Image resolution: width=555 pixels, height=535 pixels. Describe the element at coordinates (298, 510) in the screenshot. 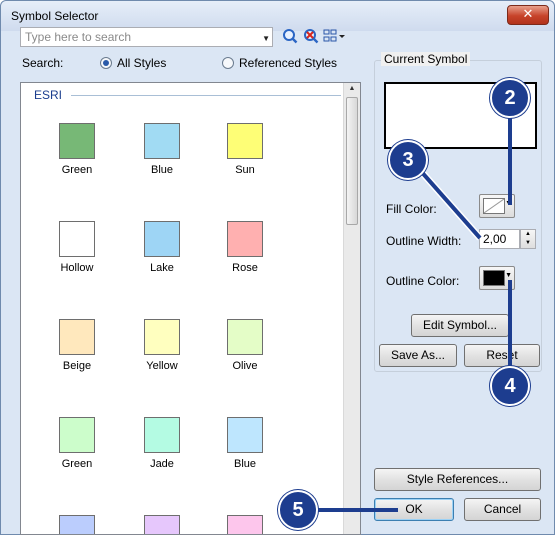

I see `callout-5: 5` at that location.